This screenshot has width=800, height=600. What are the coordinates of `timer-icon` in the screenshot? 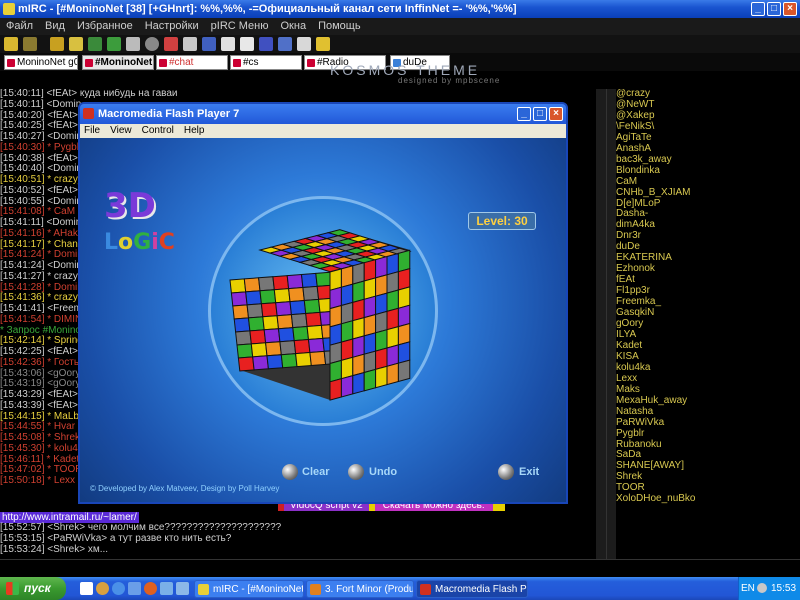 It's located at (152, 44).